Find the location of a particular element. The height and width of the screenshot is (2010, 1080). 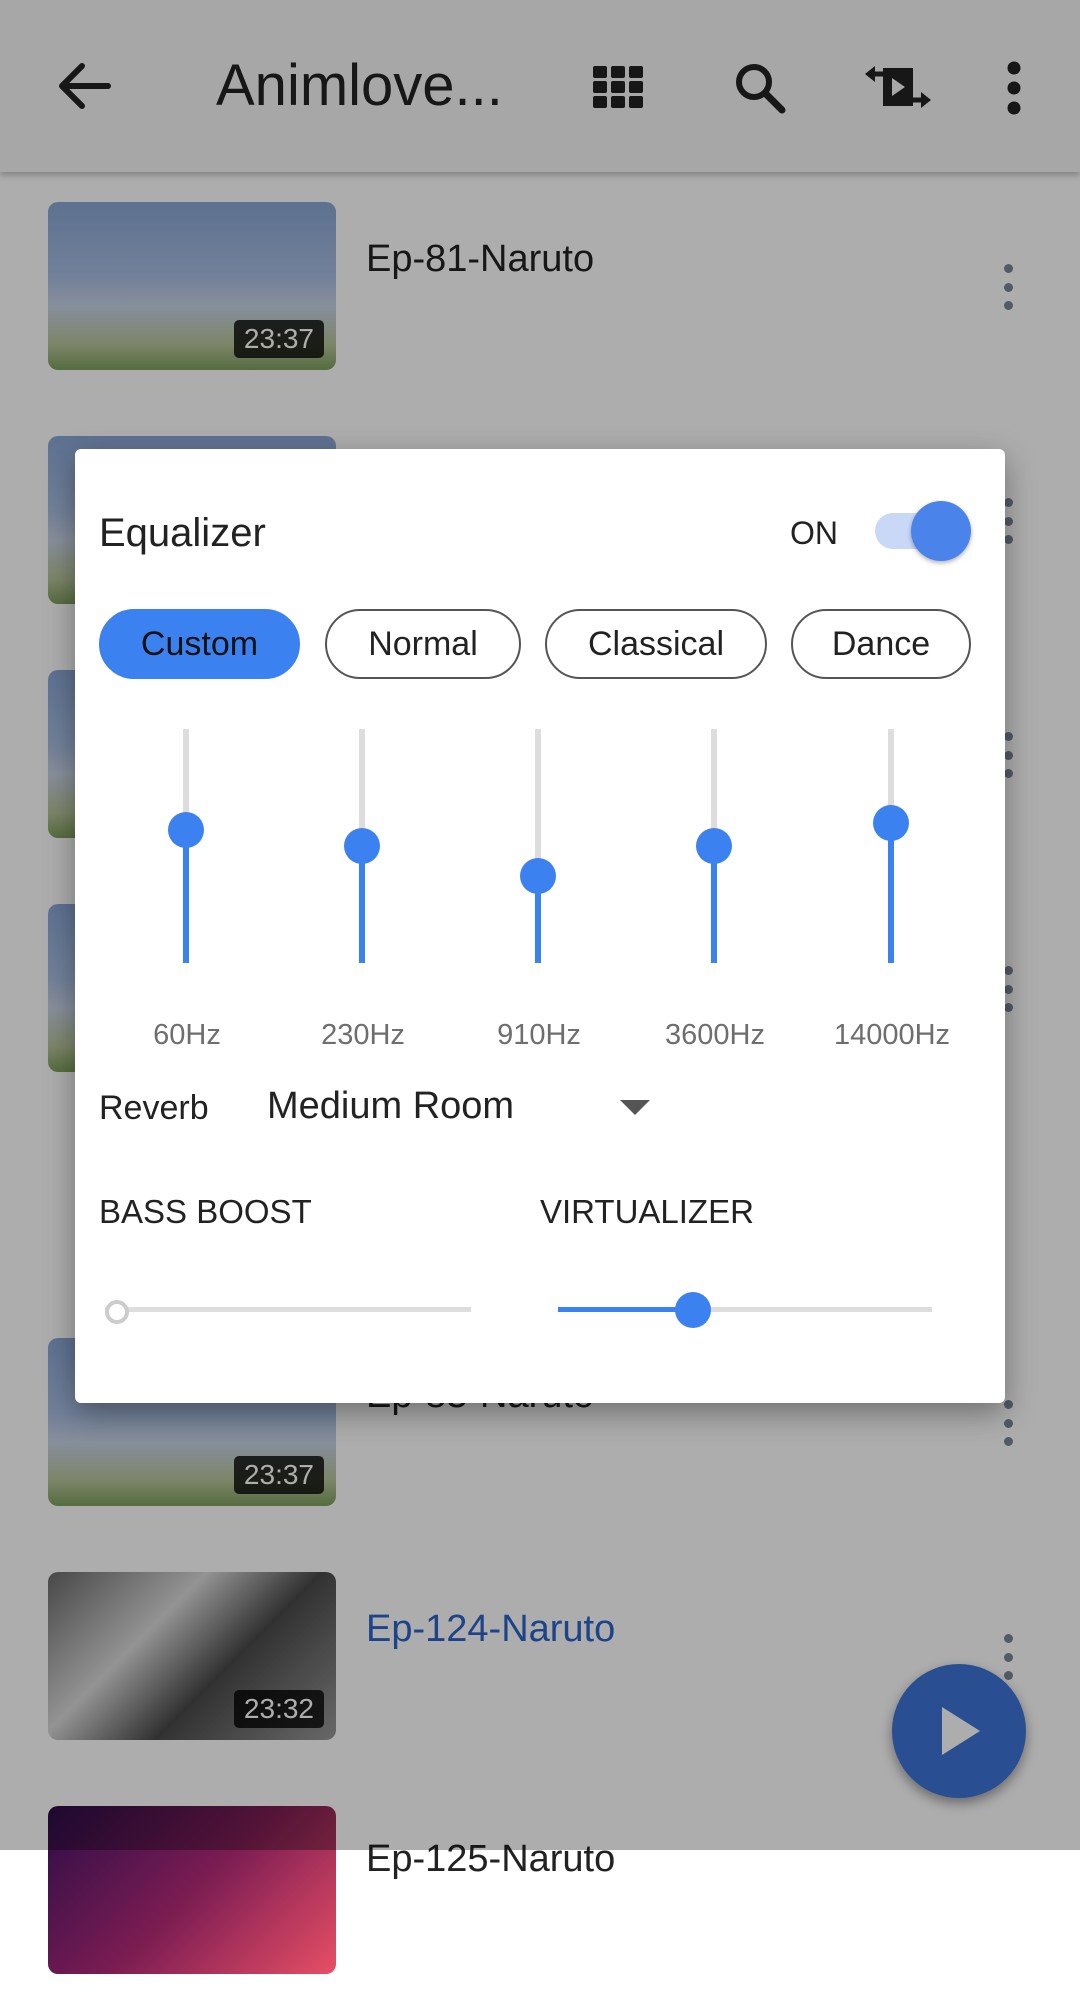

band-3600hz: 3600Hz is located at coordinates (715, 894).